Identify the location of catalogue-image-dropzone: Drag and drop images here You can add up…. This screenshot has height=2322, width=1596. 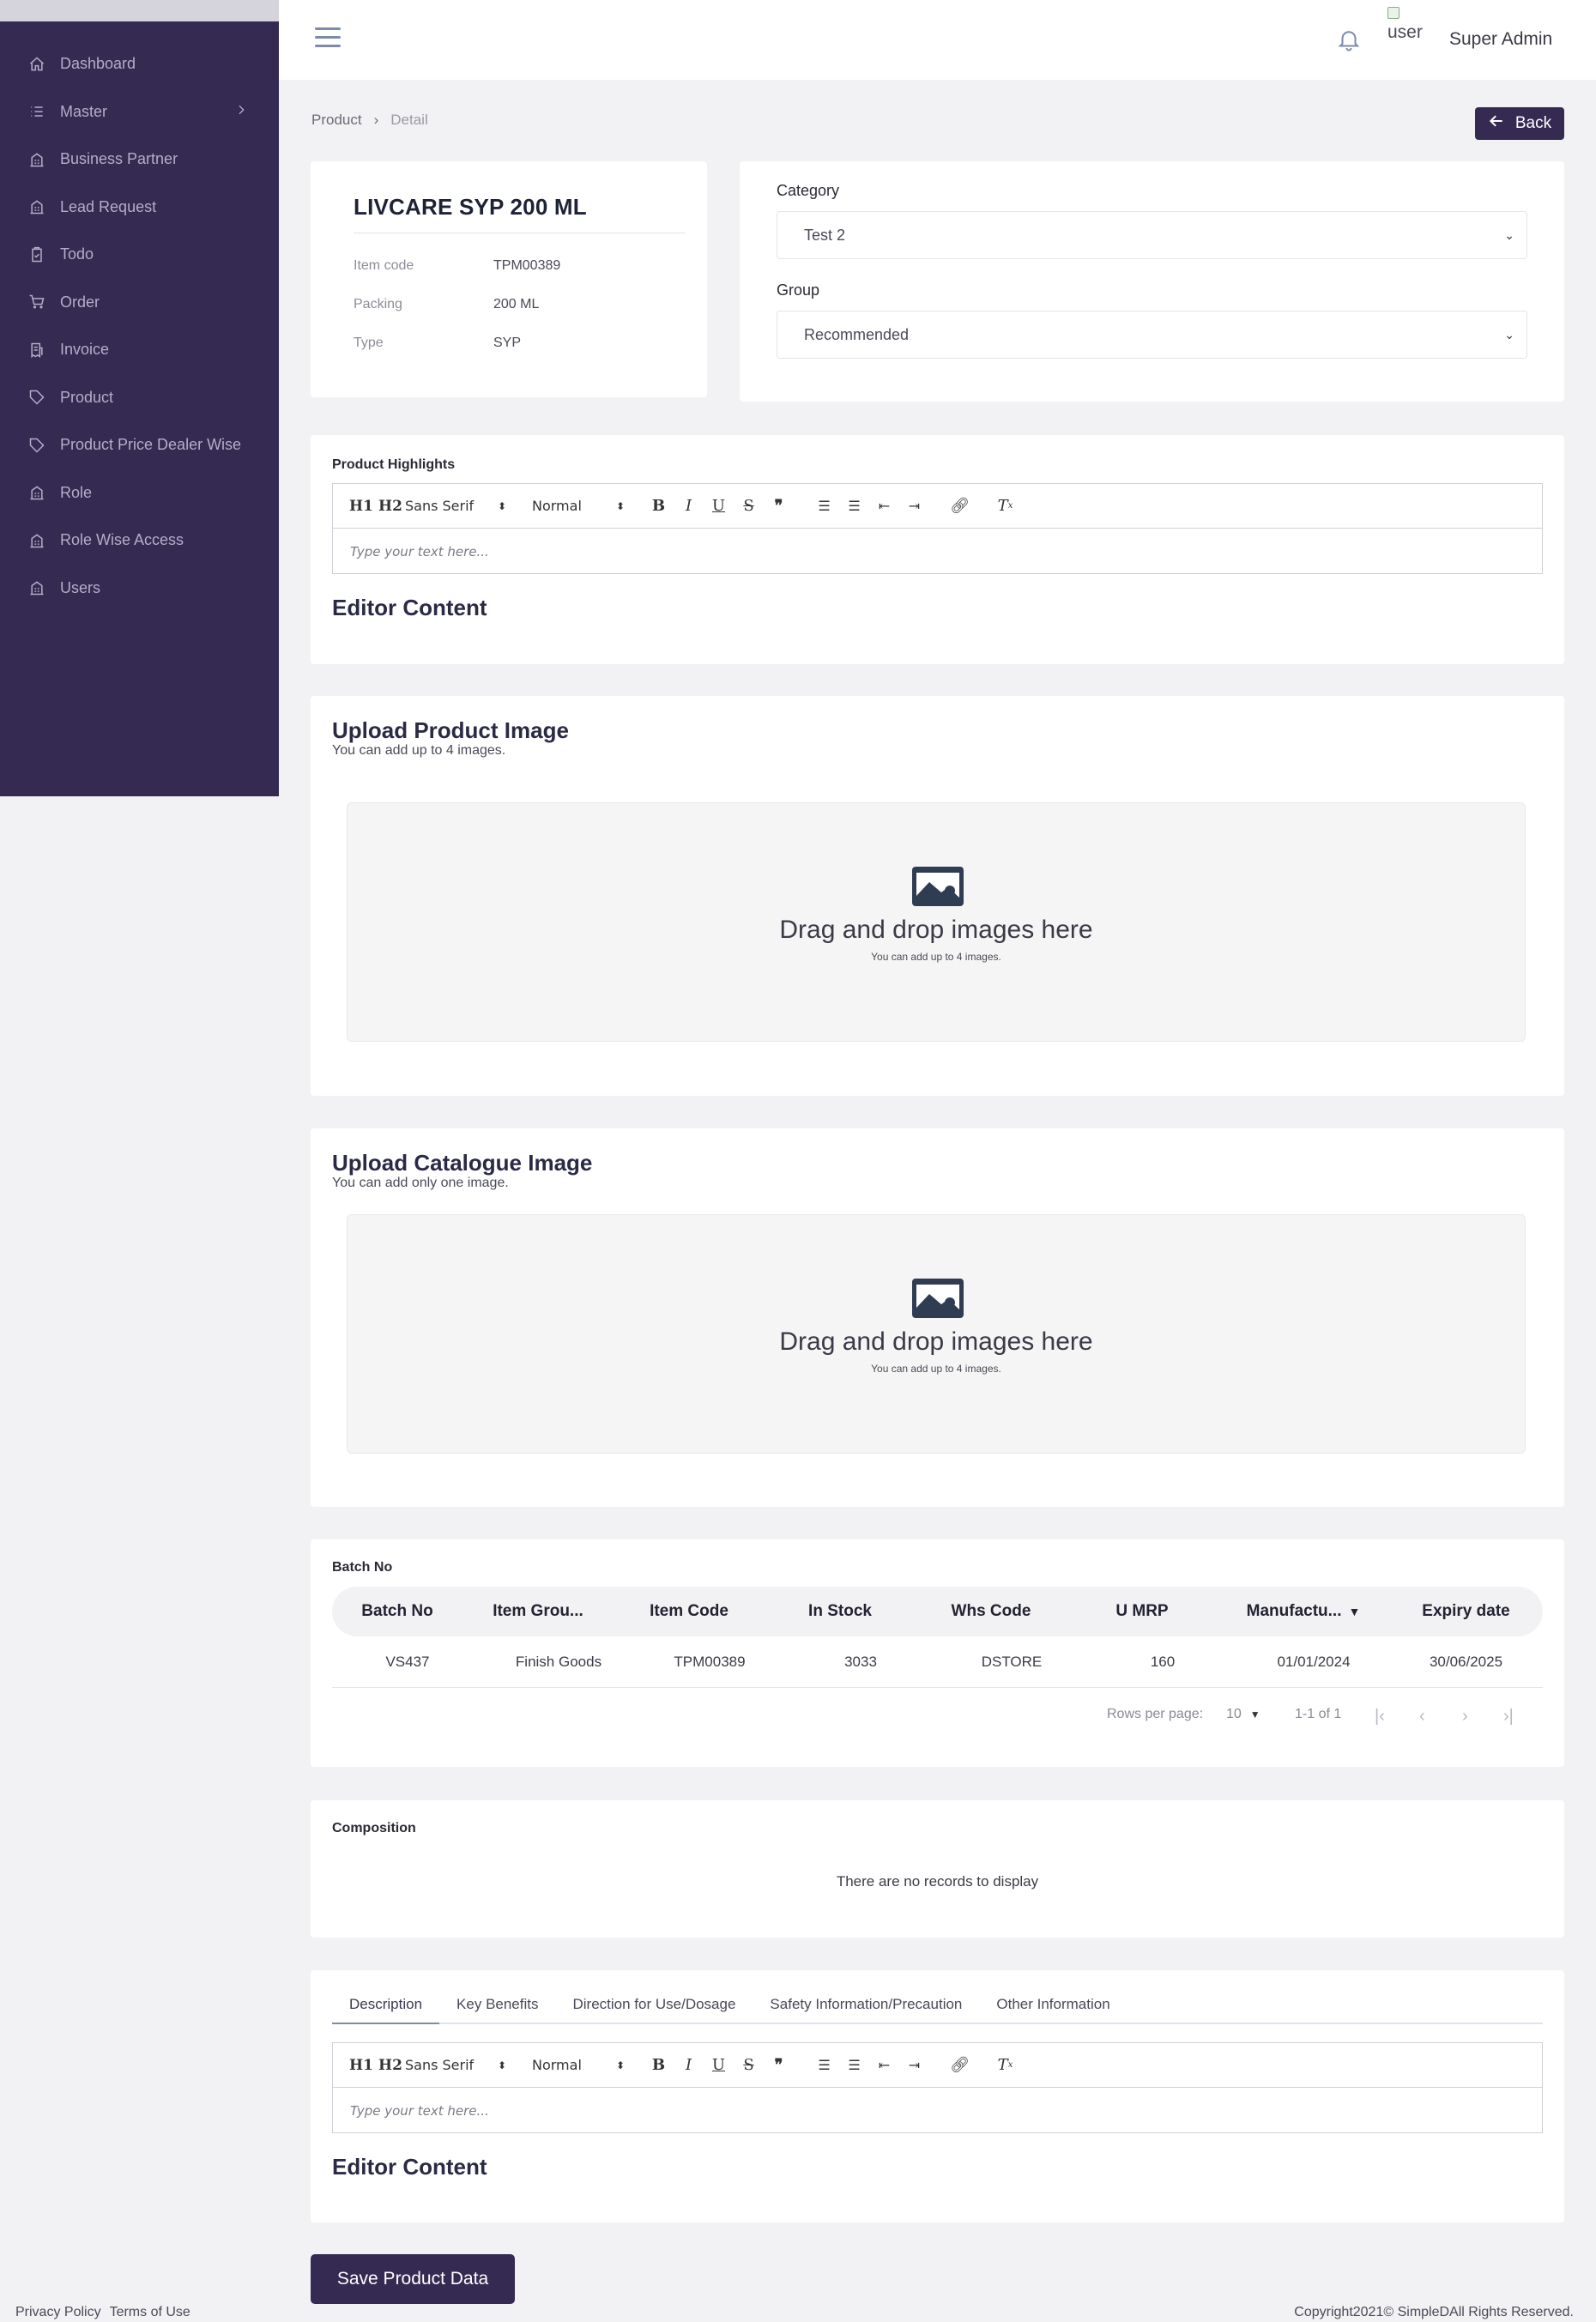
(937, 1334).